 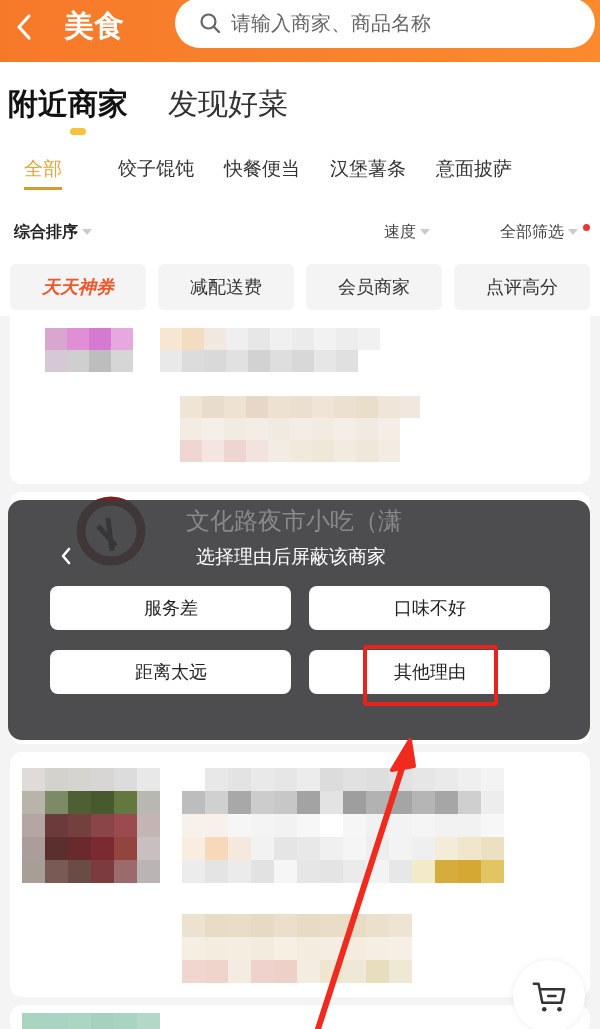 What do you see at coordinates (68, 104) in the screenshot?
I see `section-tab: 附近商家` at bounding box center [68, 104].